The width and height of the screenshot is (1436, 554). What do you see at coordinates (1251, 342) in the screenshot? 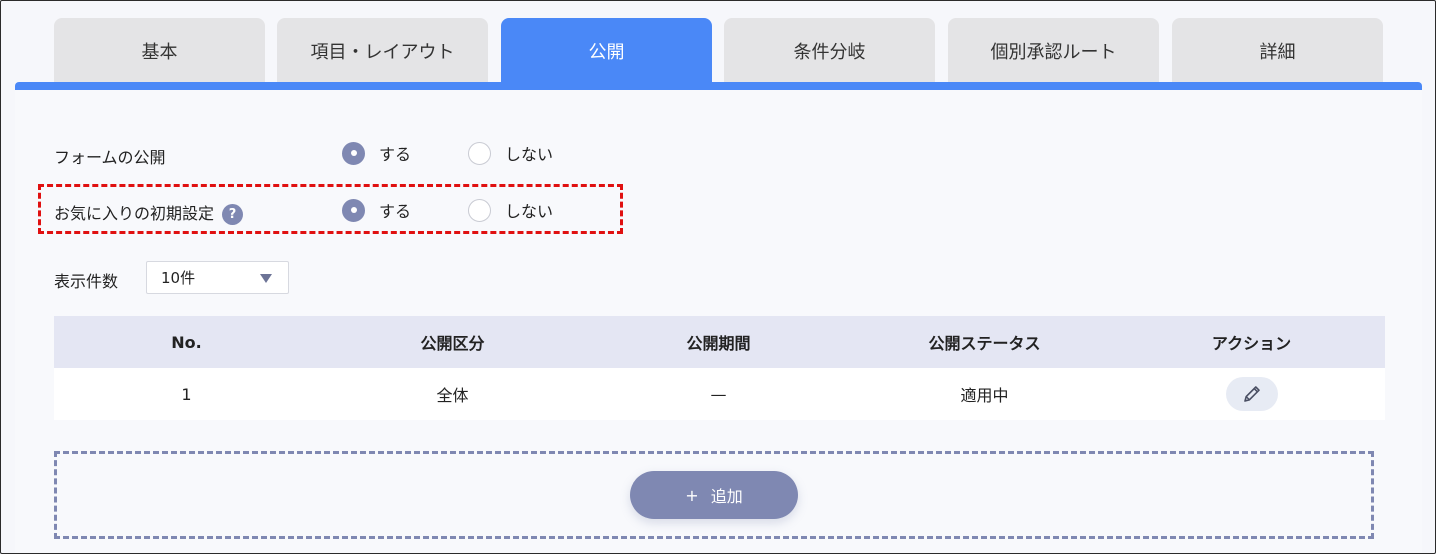
I see `column-header-action: アクション` at bounding box center [1251, 342].